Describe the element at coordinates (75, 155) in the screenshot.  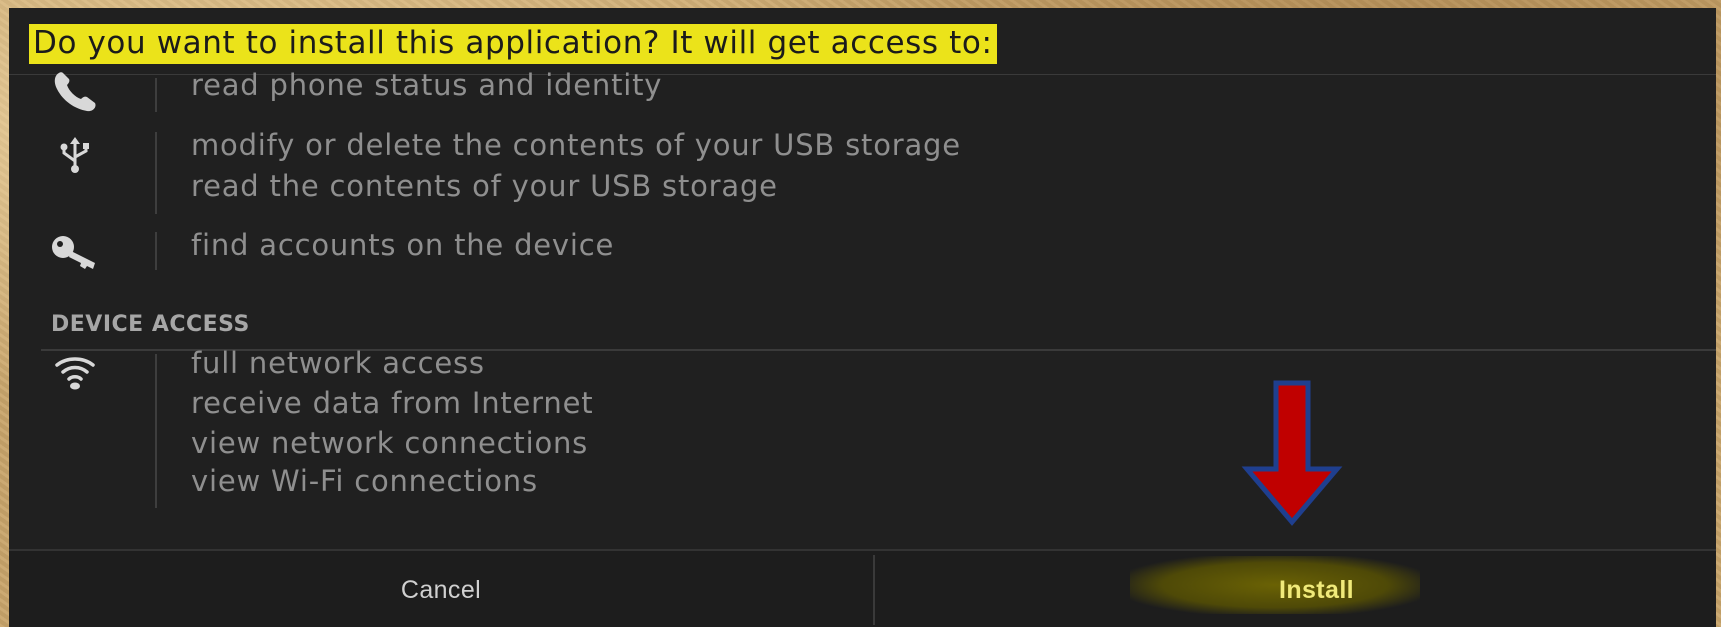
I see `usb-icon` at that location.